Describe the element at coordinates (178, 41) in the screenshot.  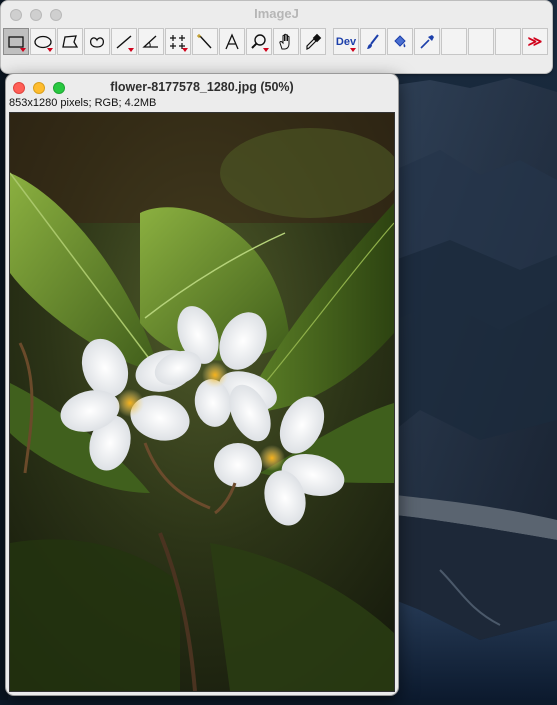
I see `point-tool-button` at that location.